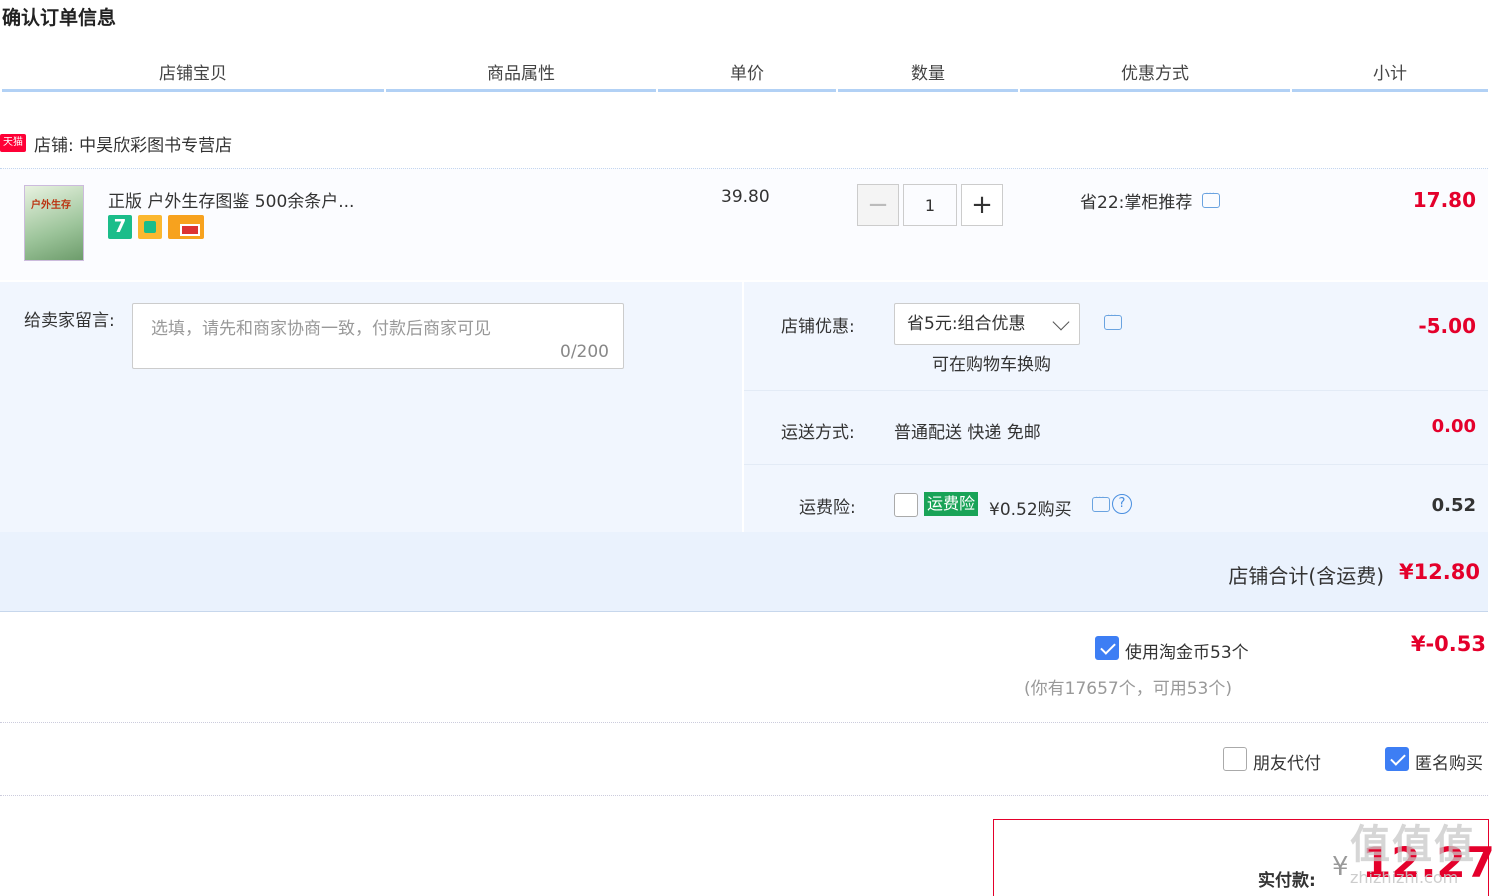  What do you see at coordinates (951, 504) in the screenshot?
I see `insurance-tag: 运费险` at bounding box center [951, 504].